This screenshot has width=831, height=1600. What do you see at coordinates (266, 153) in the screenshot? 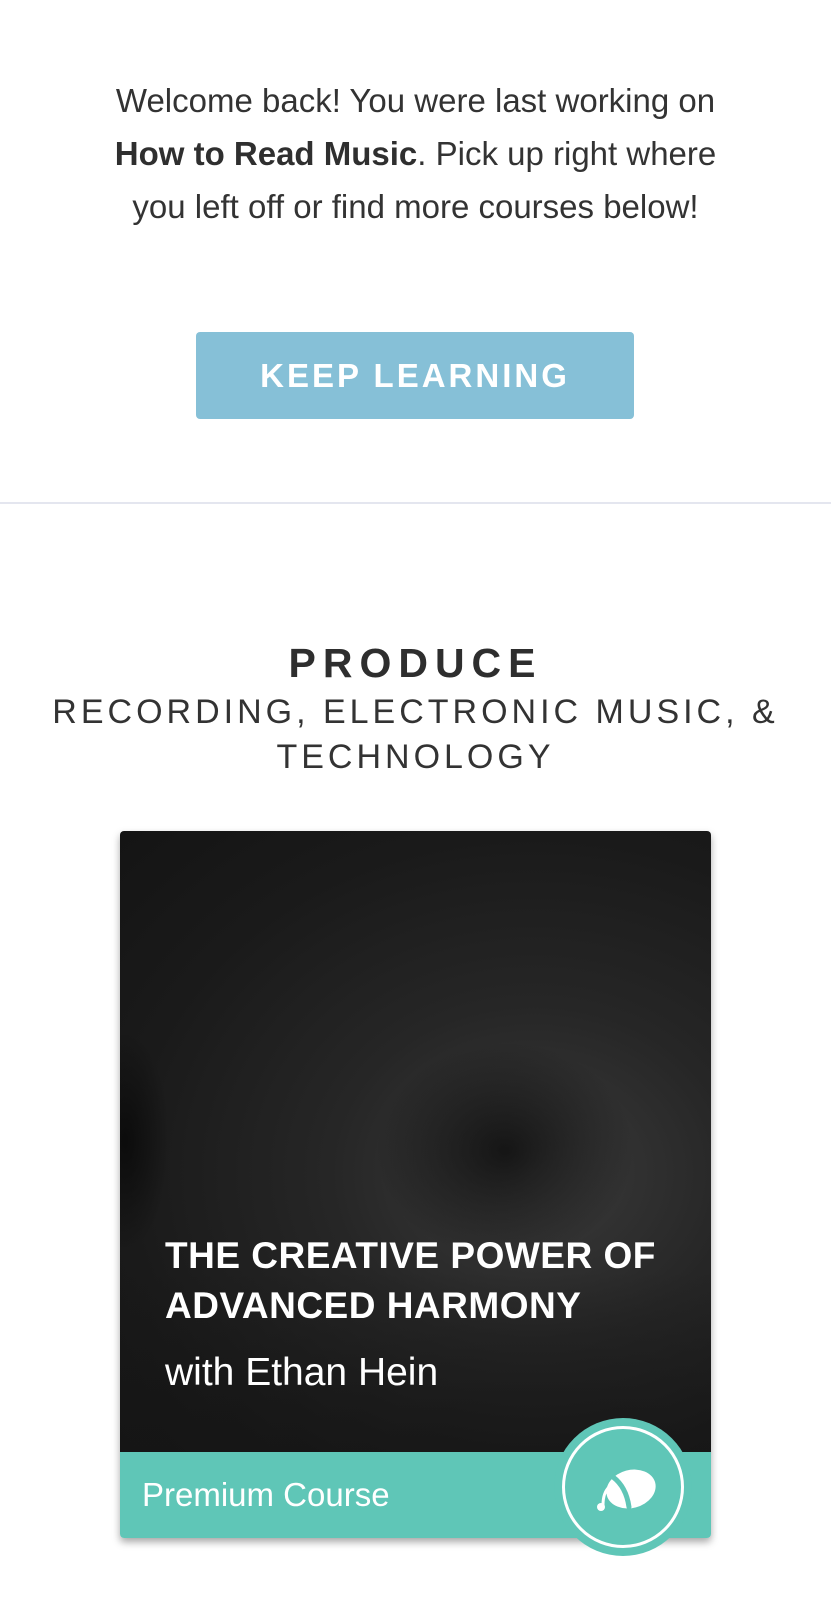
I see `last-course-link: How to Read Music` at bounding box center [266, 153].